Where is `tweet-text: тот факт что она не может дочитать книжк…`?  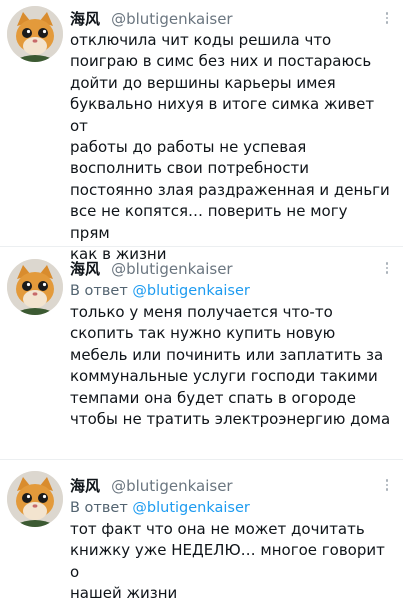
tweet-text: тот факт что она не может дочитать книжк… is located at coordinates (227, 561).